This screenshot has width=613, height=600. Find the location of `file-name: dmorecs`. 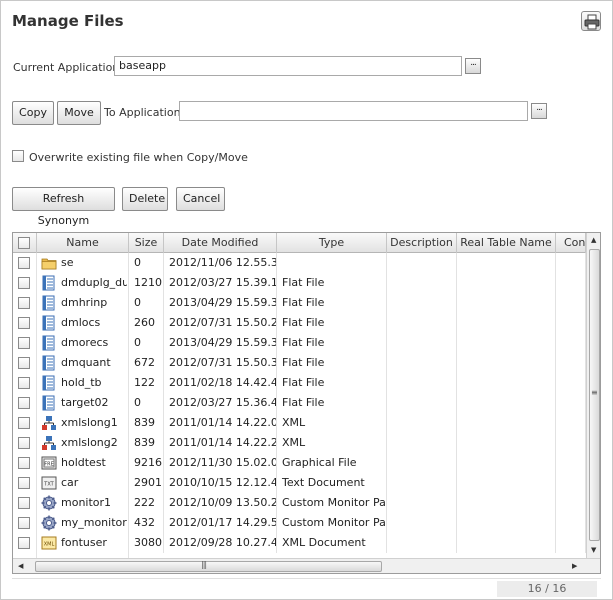

file-name: dmorecs is located at coordinates (94, 343).